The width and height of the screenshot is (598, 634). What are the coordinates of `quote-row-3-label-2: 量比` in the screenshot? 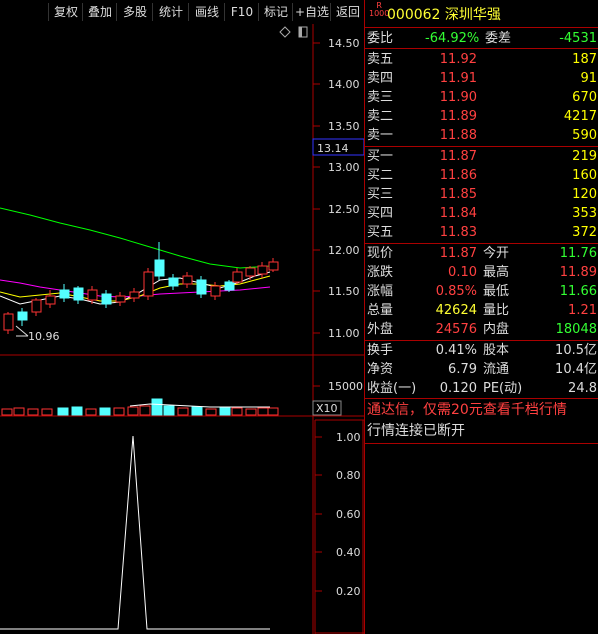 It's located at (496, 310).